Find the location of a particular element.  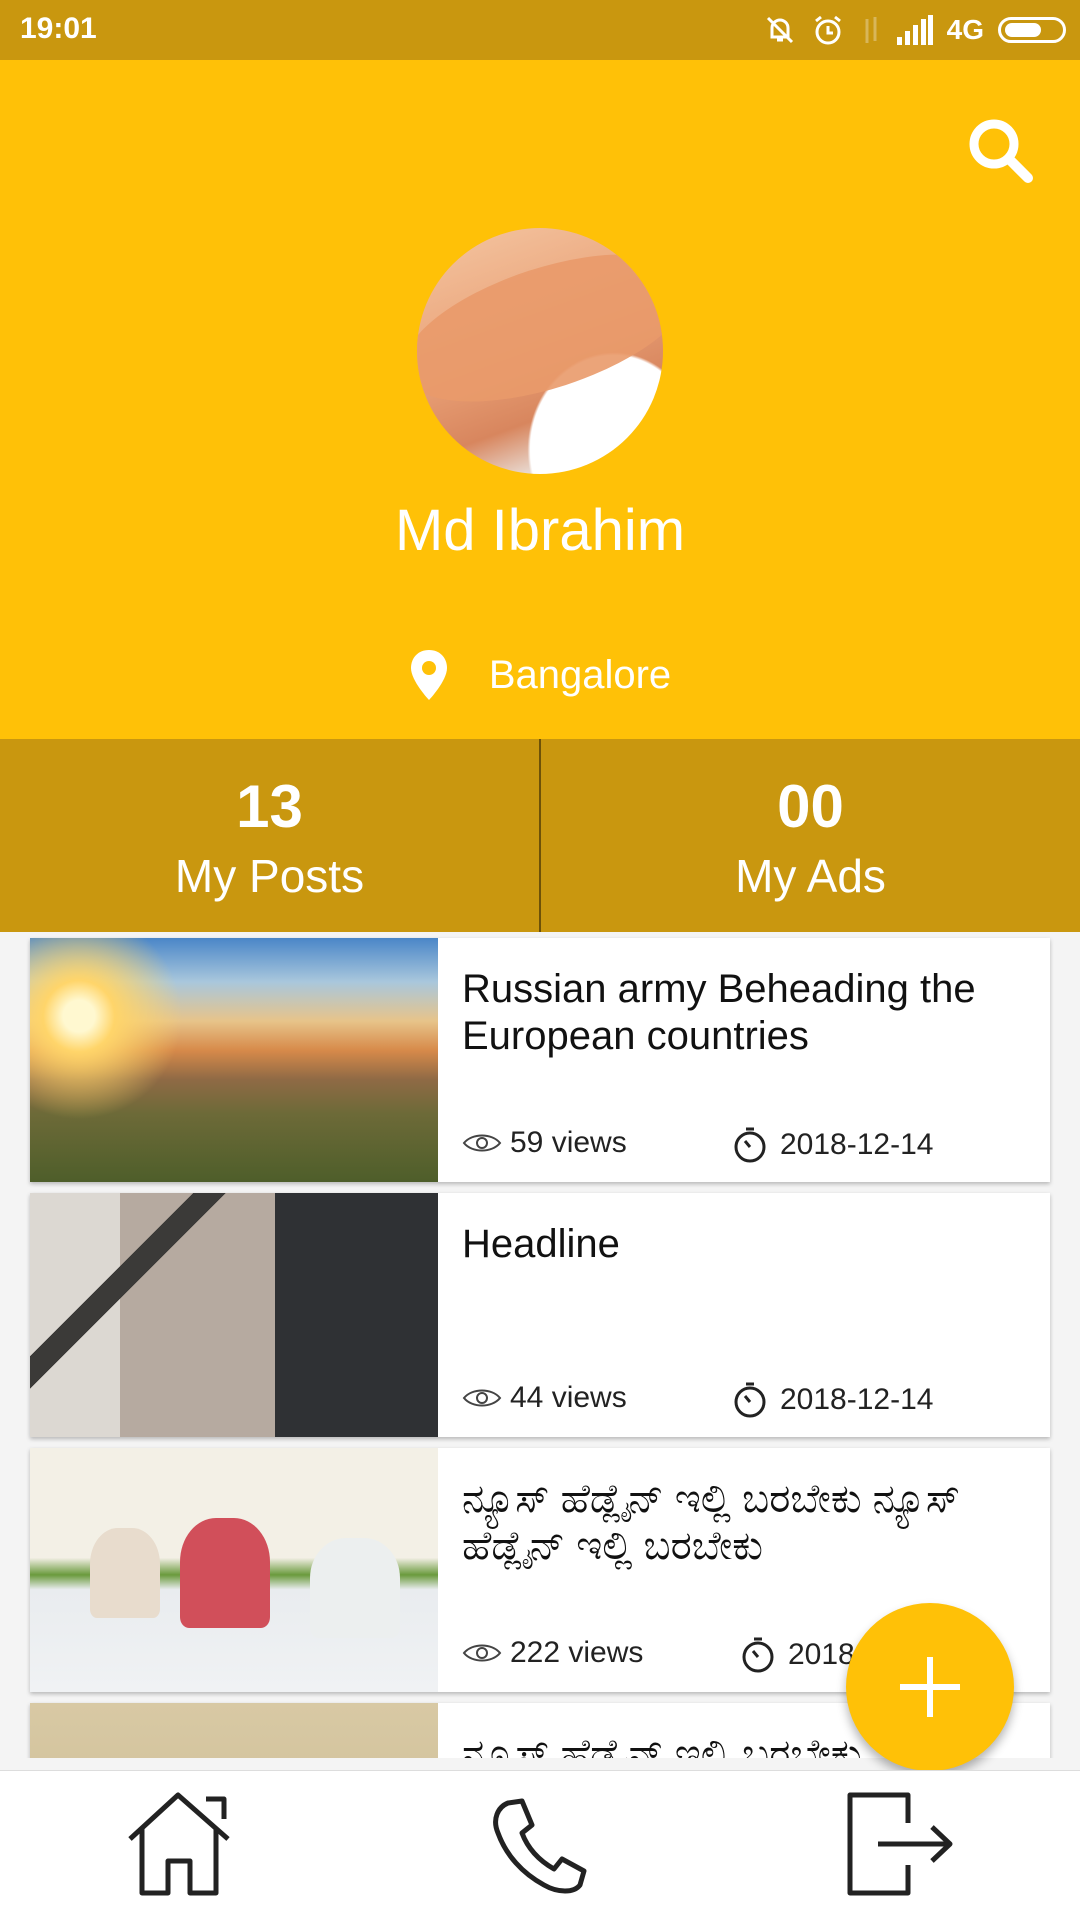

logout-icon is located at coordinates (898, 1844).